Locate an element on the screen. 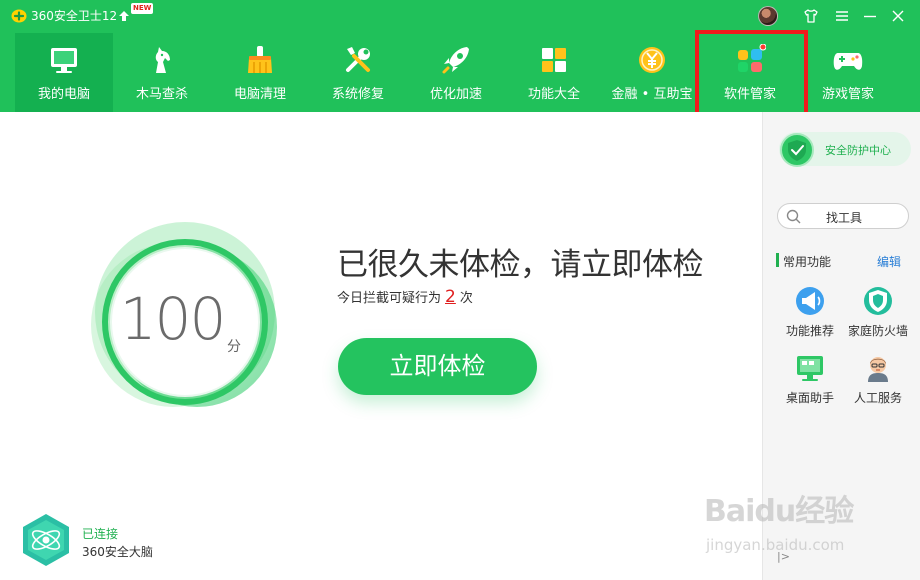 The width and height of the screenshot is (920, 580). start-checkup-button: 立即体检 is located at coordinates (437, 366).